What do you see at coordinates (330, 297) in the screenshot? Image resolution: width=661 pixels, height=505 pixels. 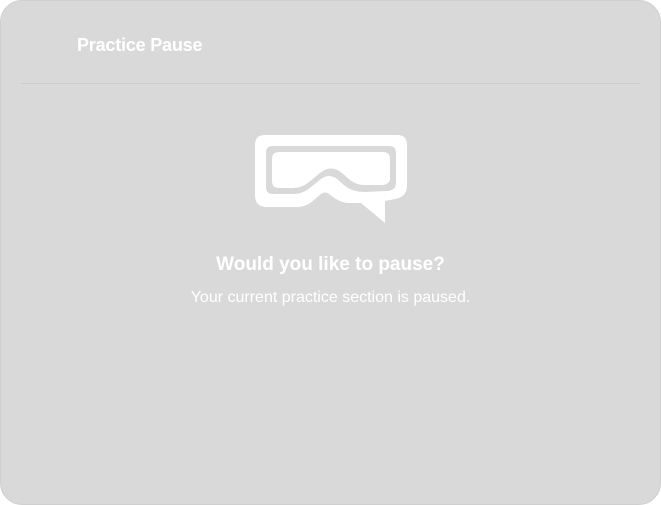 I see `pause-status-message: Your current practice section is paused.` at bounding box center [330, 297].